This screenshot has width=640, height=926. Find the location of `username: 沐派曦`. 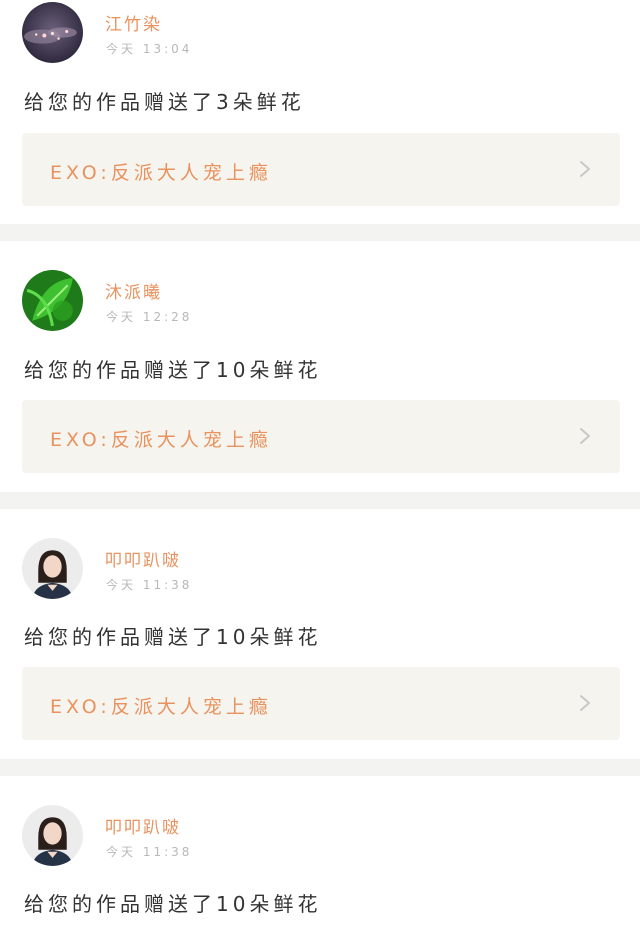

username: 沐派曦 is located at coordinates (133, 290).